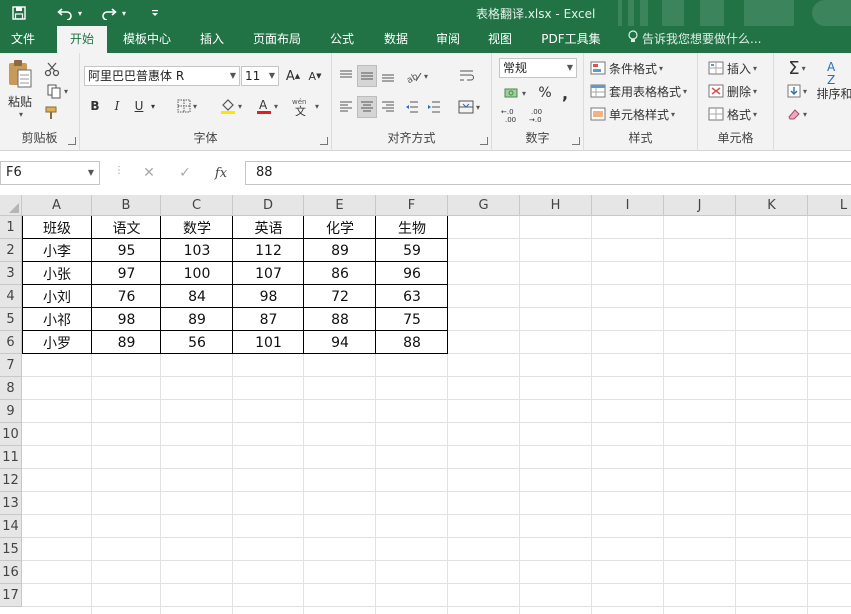 This screenshot has height=614, width=851. Describe the element at coordinates (11, 319) in the screenshot. I see `row-header-5: 5` at that location.